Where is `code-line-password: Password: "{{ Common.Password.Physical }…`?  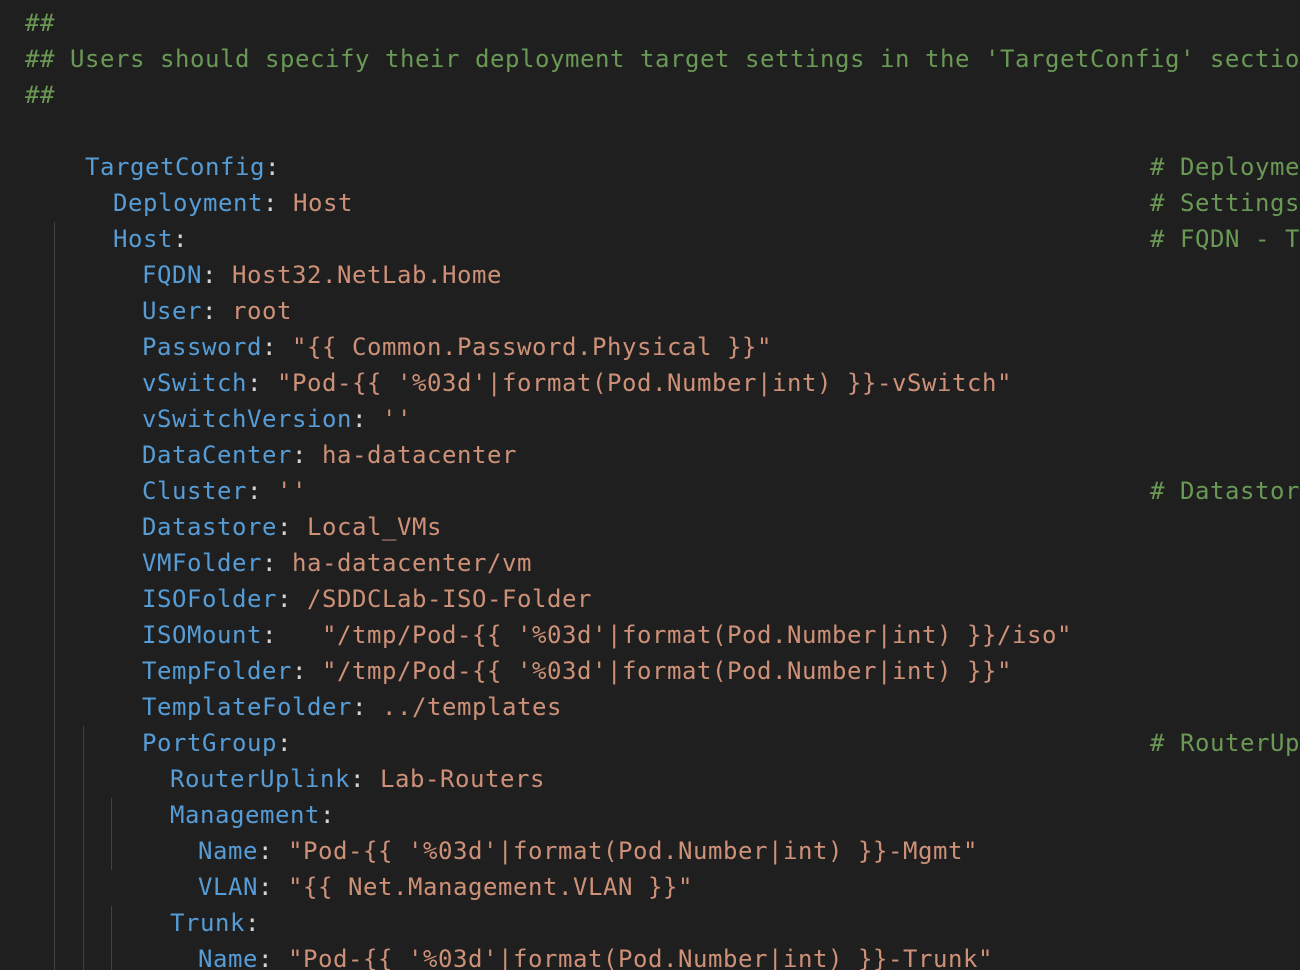 code-line-password: Password: "{{ Common.Password.Physical }… is located at coordinates (427, 327).